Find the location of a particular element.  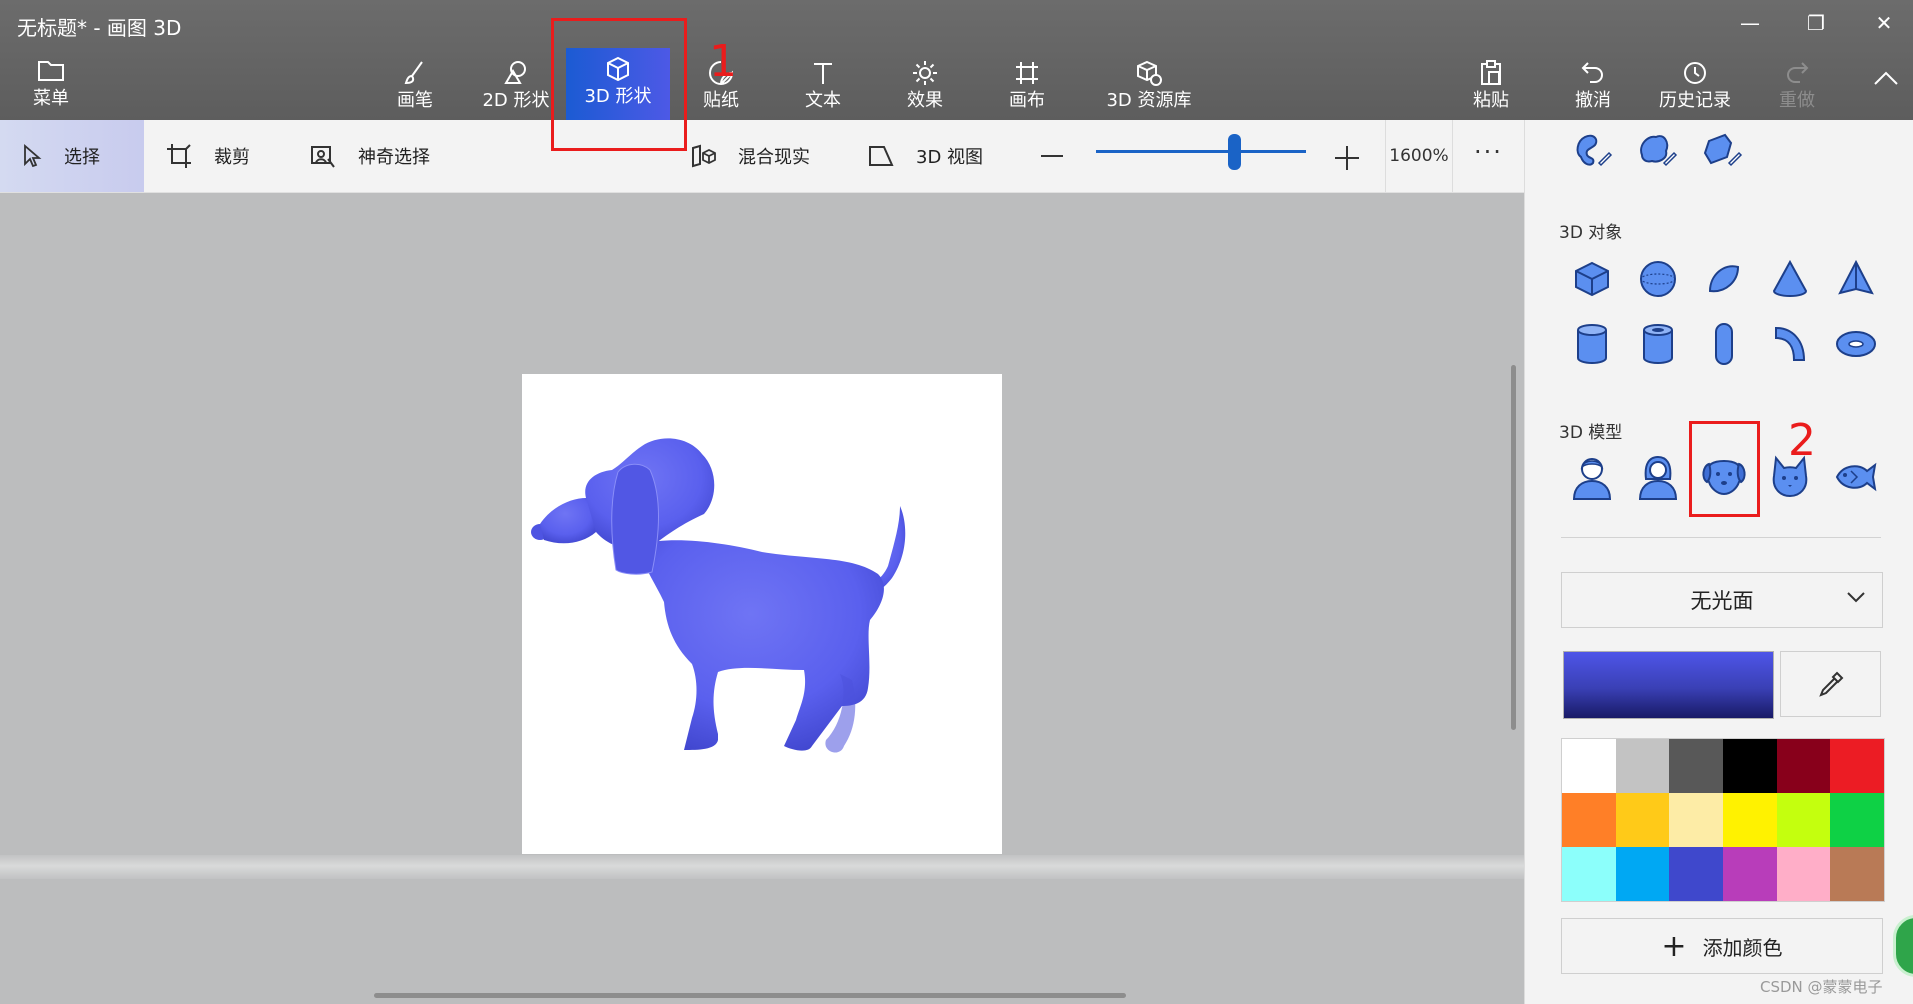

sphere-button is located at coordinates (1658, 279).